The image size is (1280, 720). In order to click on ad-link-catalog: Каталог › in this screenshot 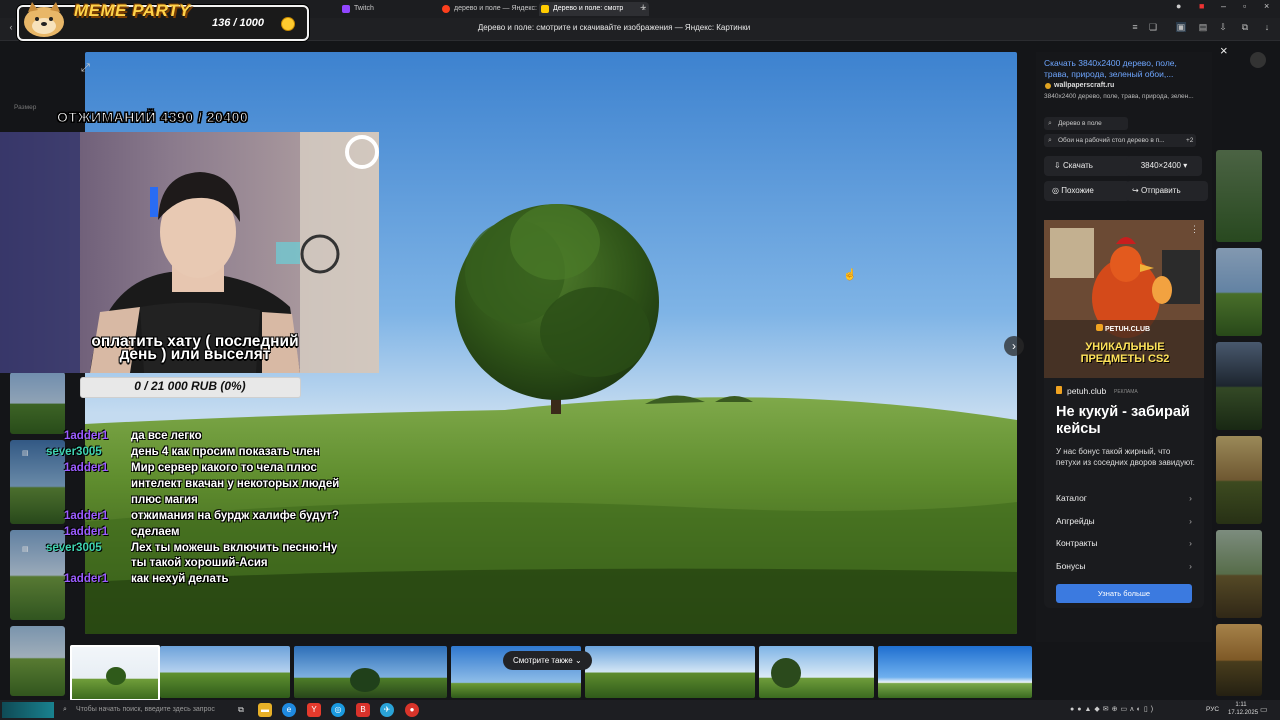, I will do `click(1124, 498)`.